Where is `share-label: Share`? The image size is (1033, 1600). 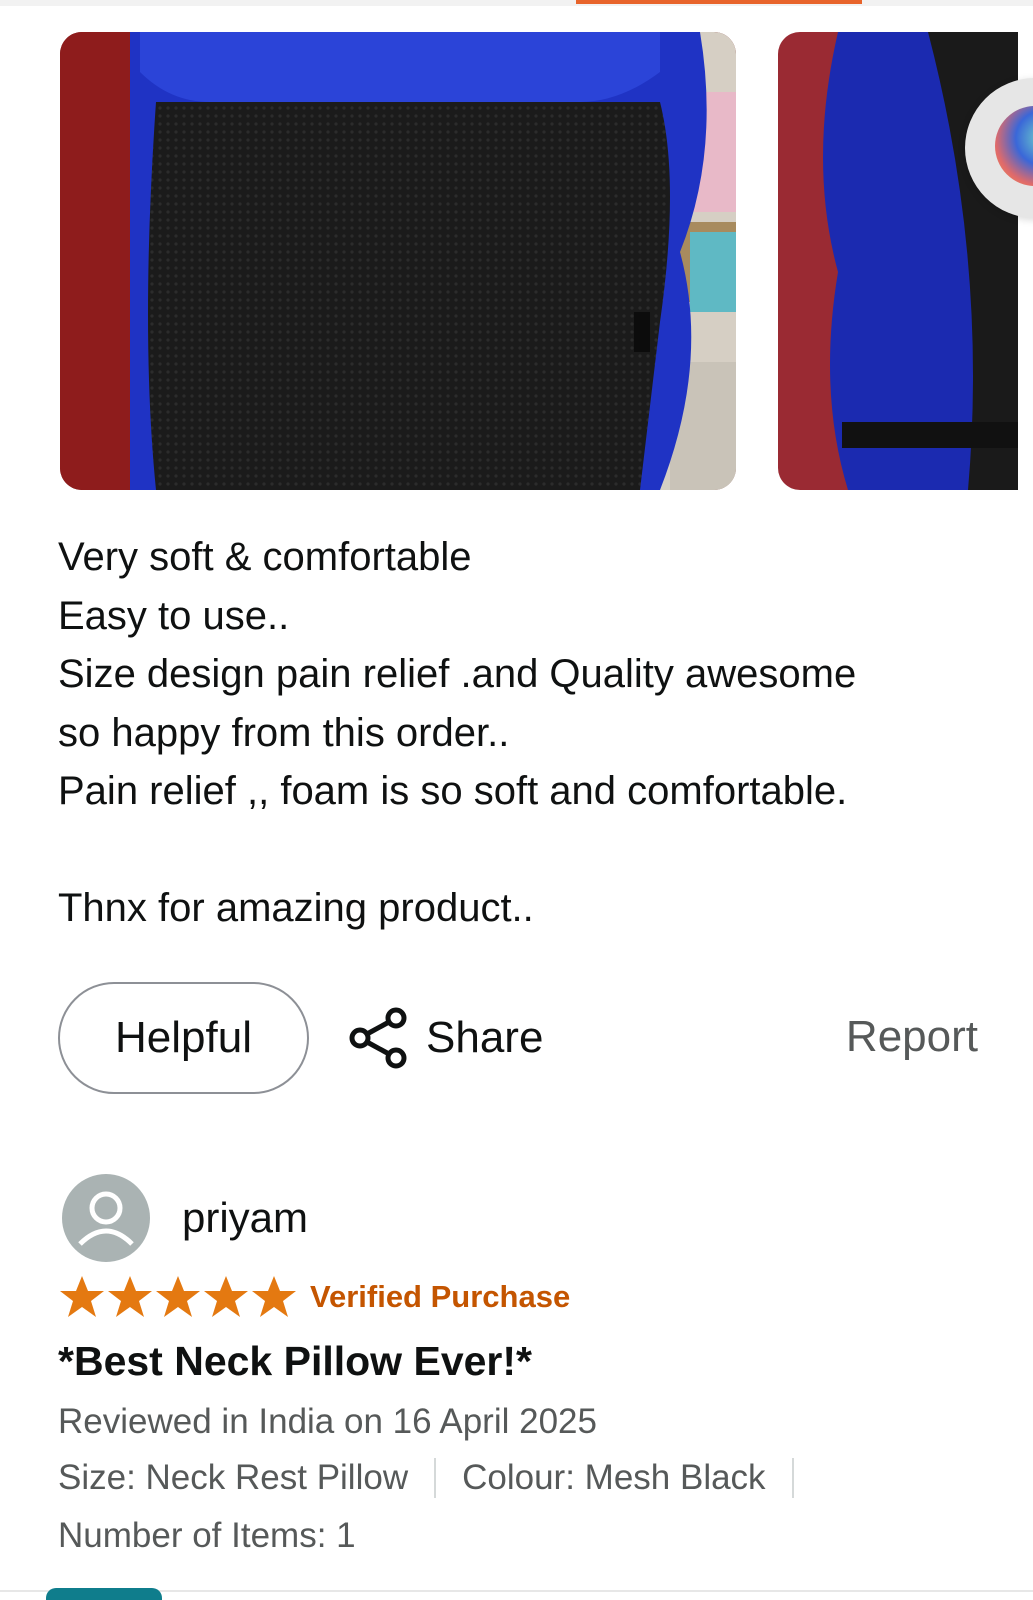 share-label: Share is located at coordinates (485, 1037).